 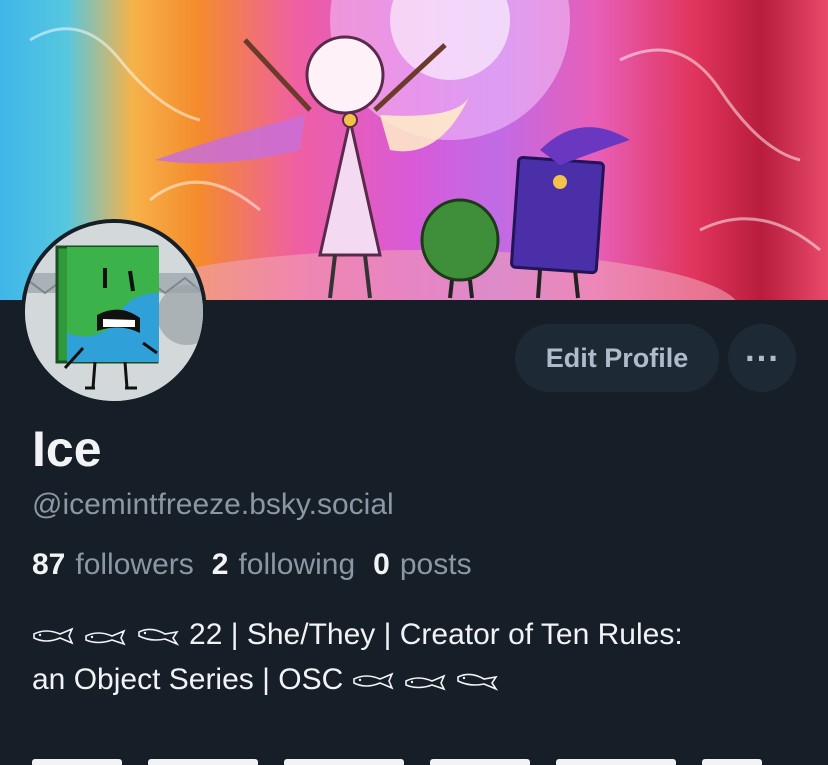 I want to click on followers-label: followers, so click(x=134, y=564).